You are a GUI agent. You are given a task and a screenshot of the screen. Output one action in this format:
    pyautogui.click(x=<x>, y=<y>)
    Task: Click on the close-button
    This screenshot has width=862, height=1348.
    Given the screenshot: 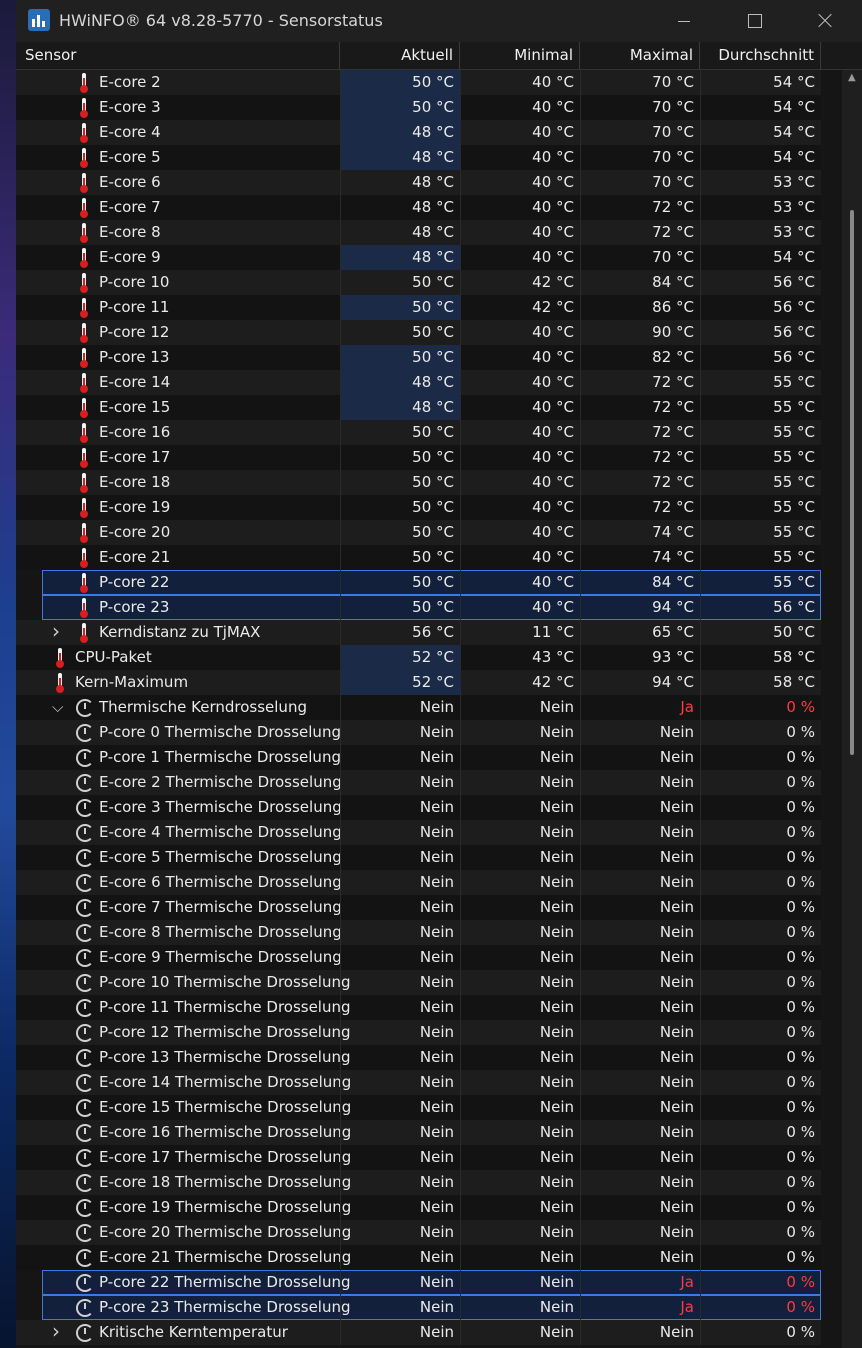 What is the action you would take?
    pyautogui.click(x=824, y=21)
    